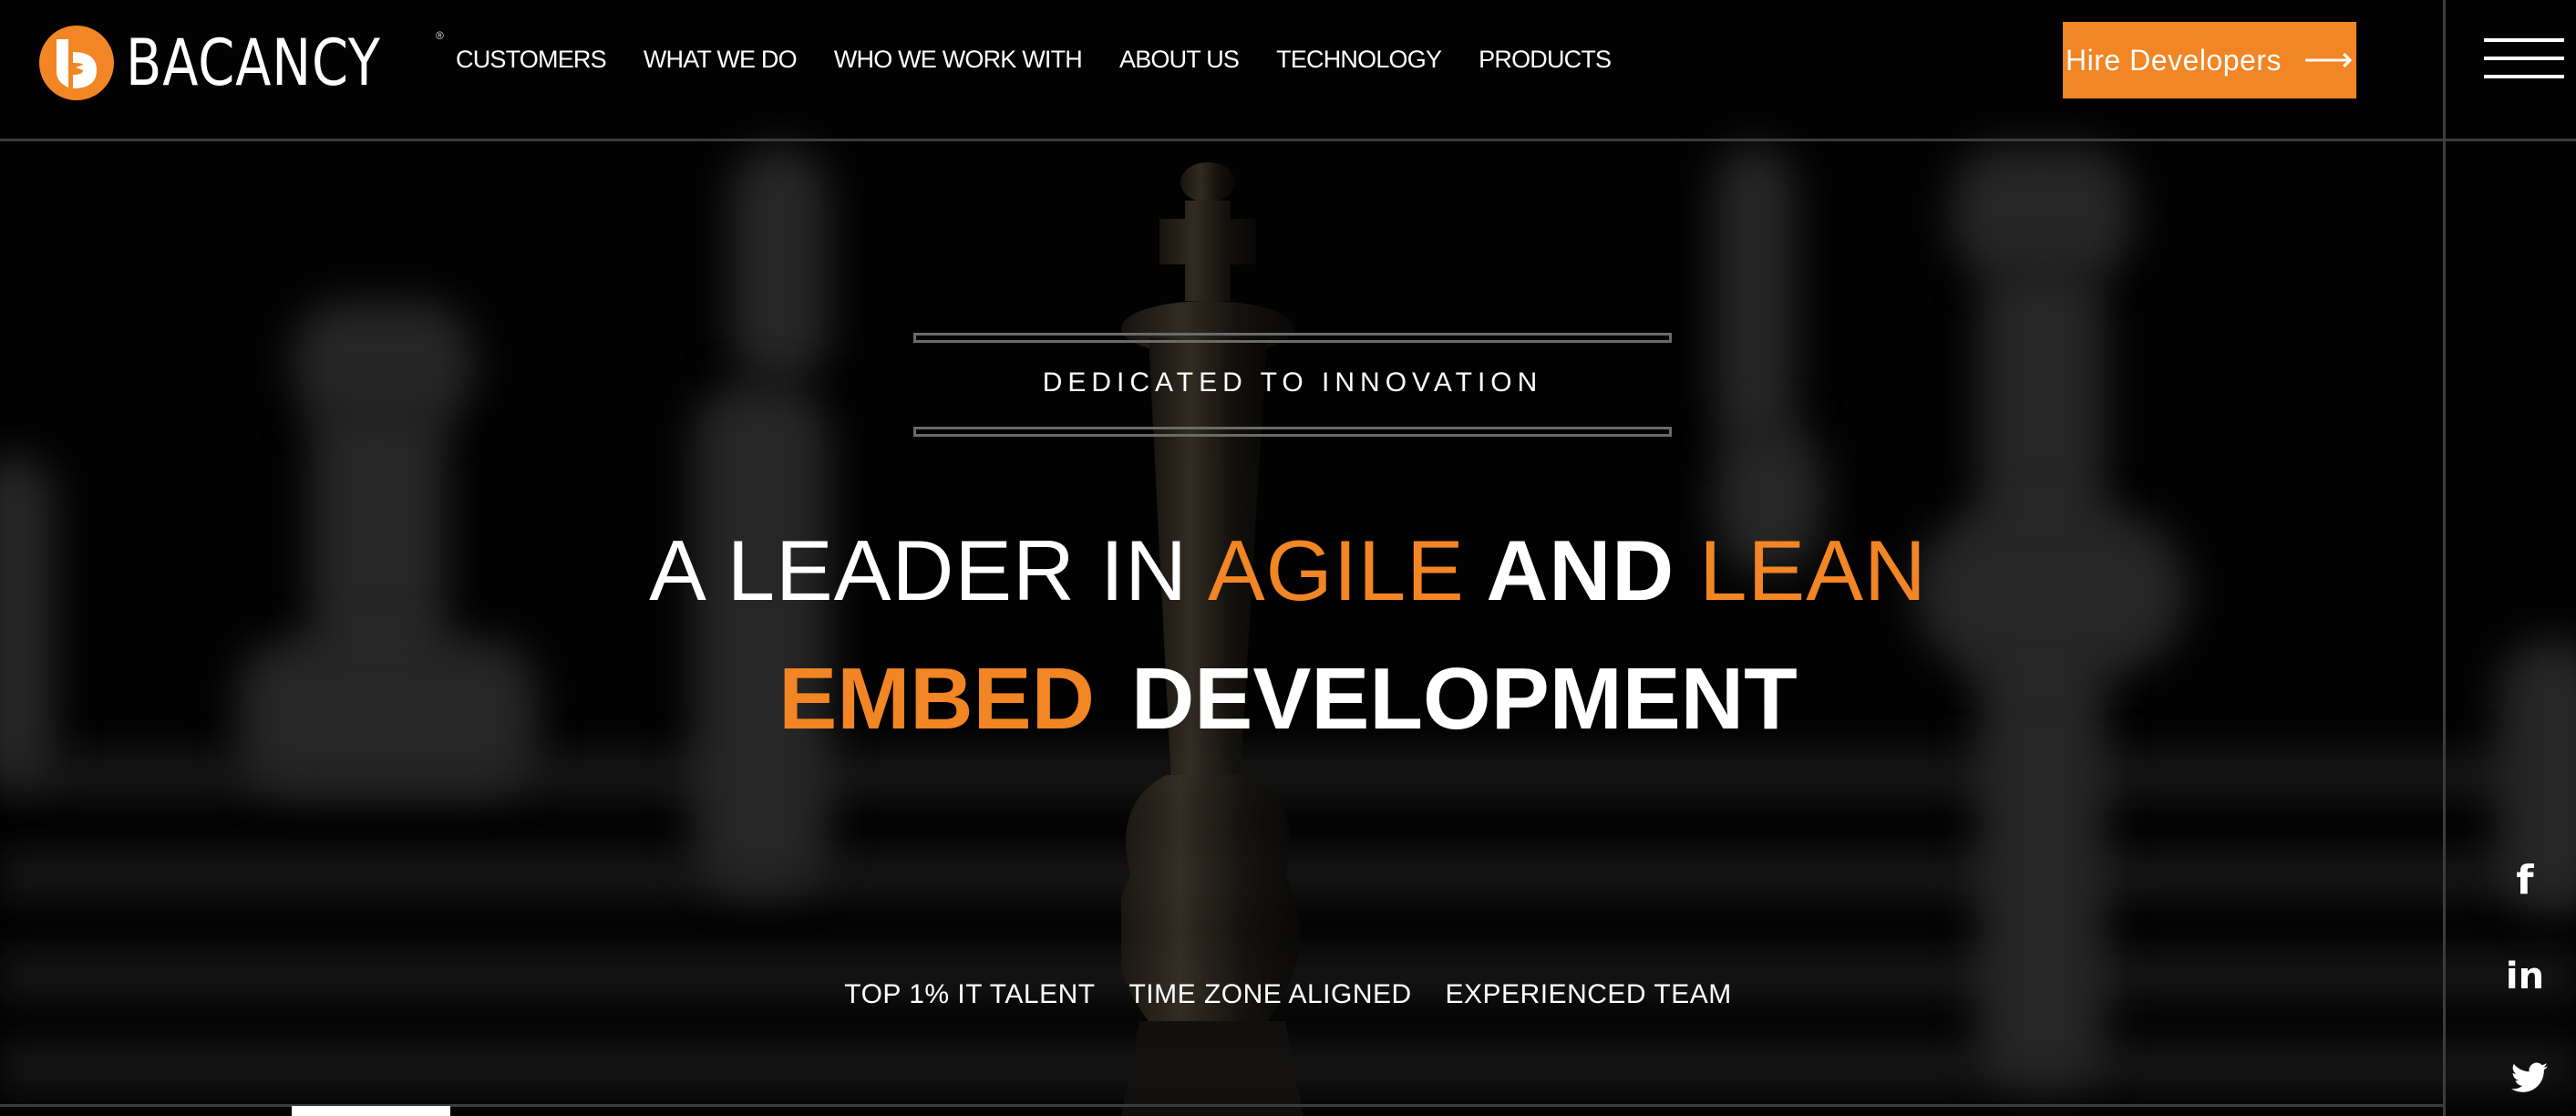 The image size is (2576, 1116). Describe the element at coordinates (936, 699) in the screenshot. I see `headline-highlight-embed: EMBED` at that location.